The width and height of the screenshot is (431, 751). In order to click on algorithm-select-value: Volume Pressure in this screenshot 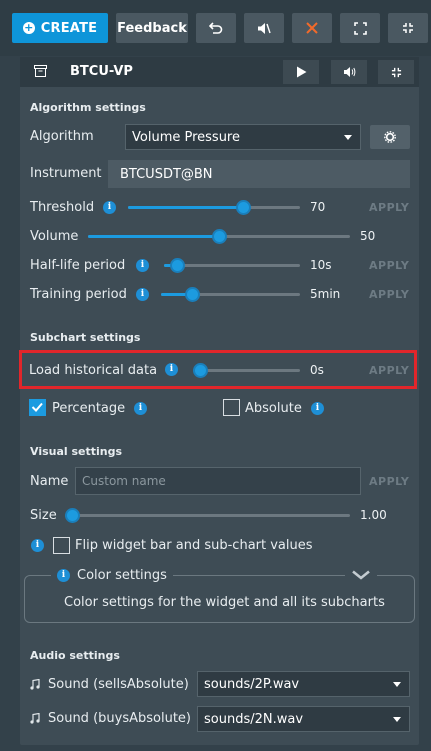, I will do `click(186, 137)`.